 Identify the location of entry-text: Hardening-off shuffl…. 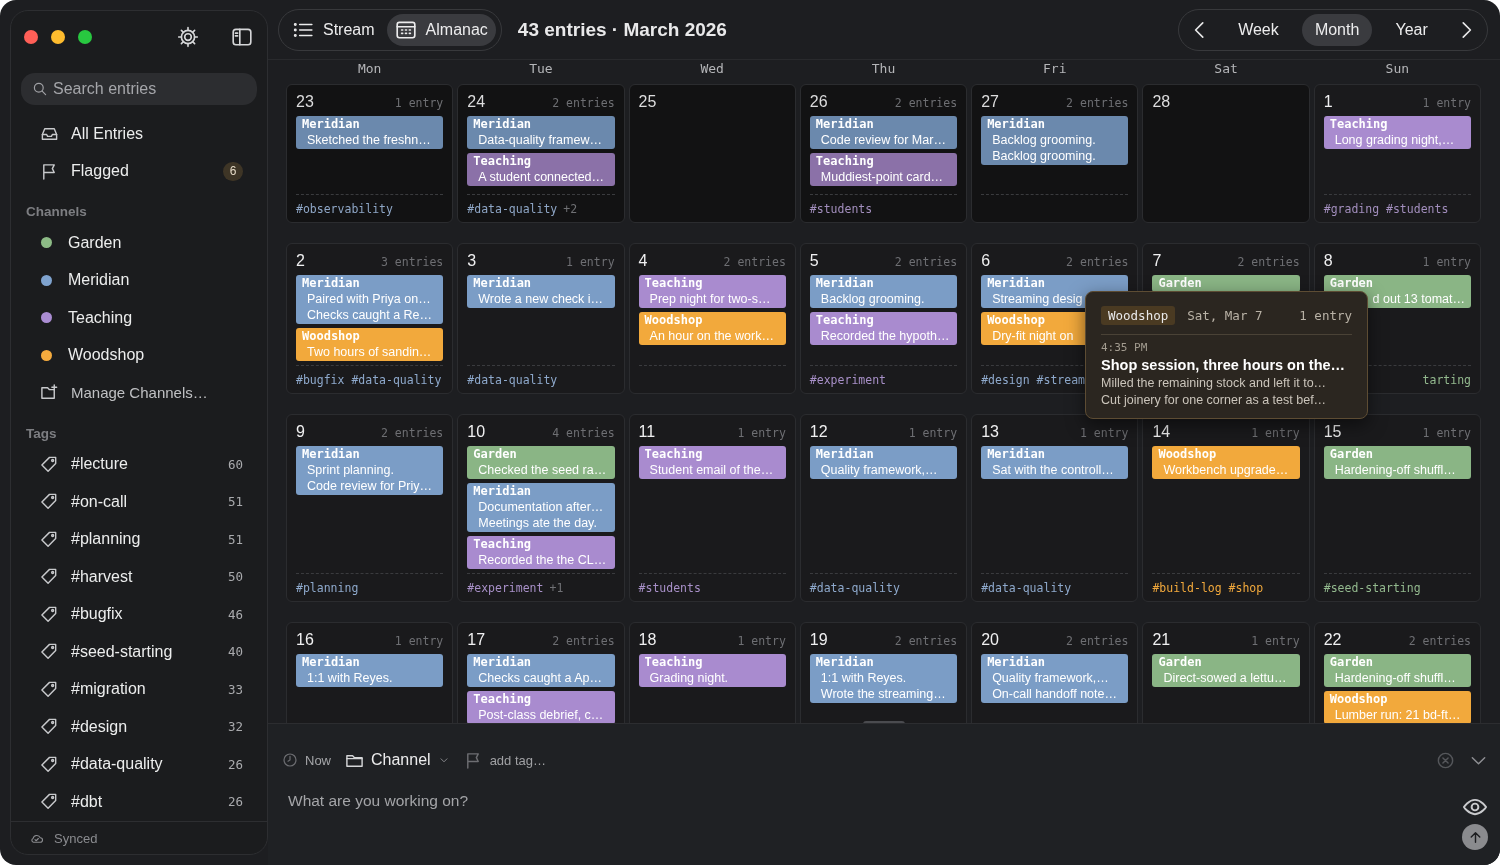
(1394, 470).